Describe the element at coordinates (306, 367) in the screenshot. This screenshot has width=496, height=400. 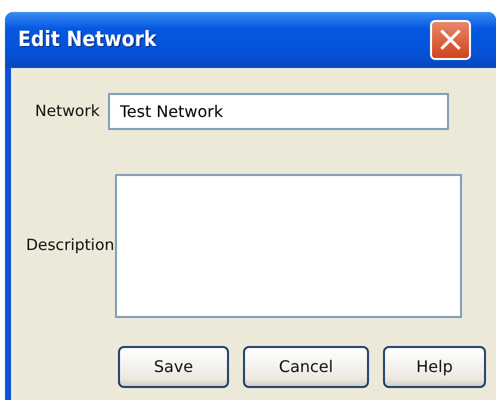
I see `cancel-button: Cancel` at that location.